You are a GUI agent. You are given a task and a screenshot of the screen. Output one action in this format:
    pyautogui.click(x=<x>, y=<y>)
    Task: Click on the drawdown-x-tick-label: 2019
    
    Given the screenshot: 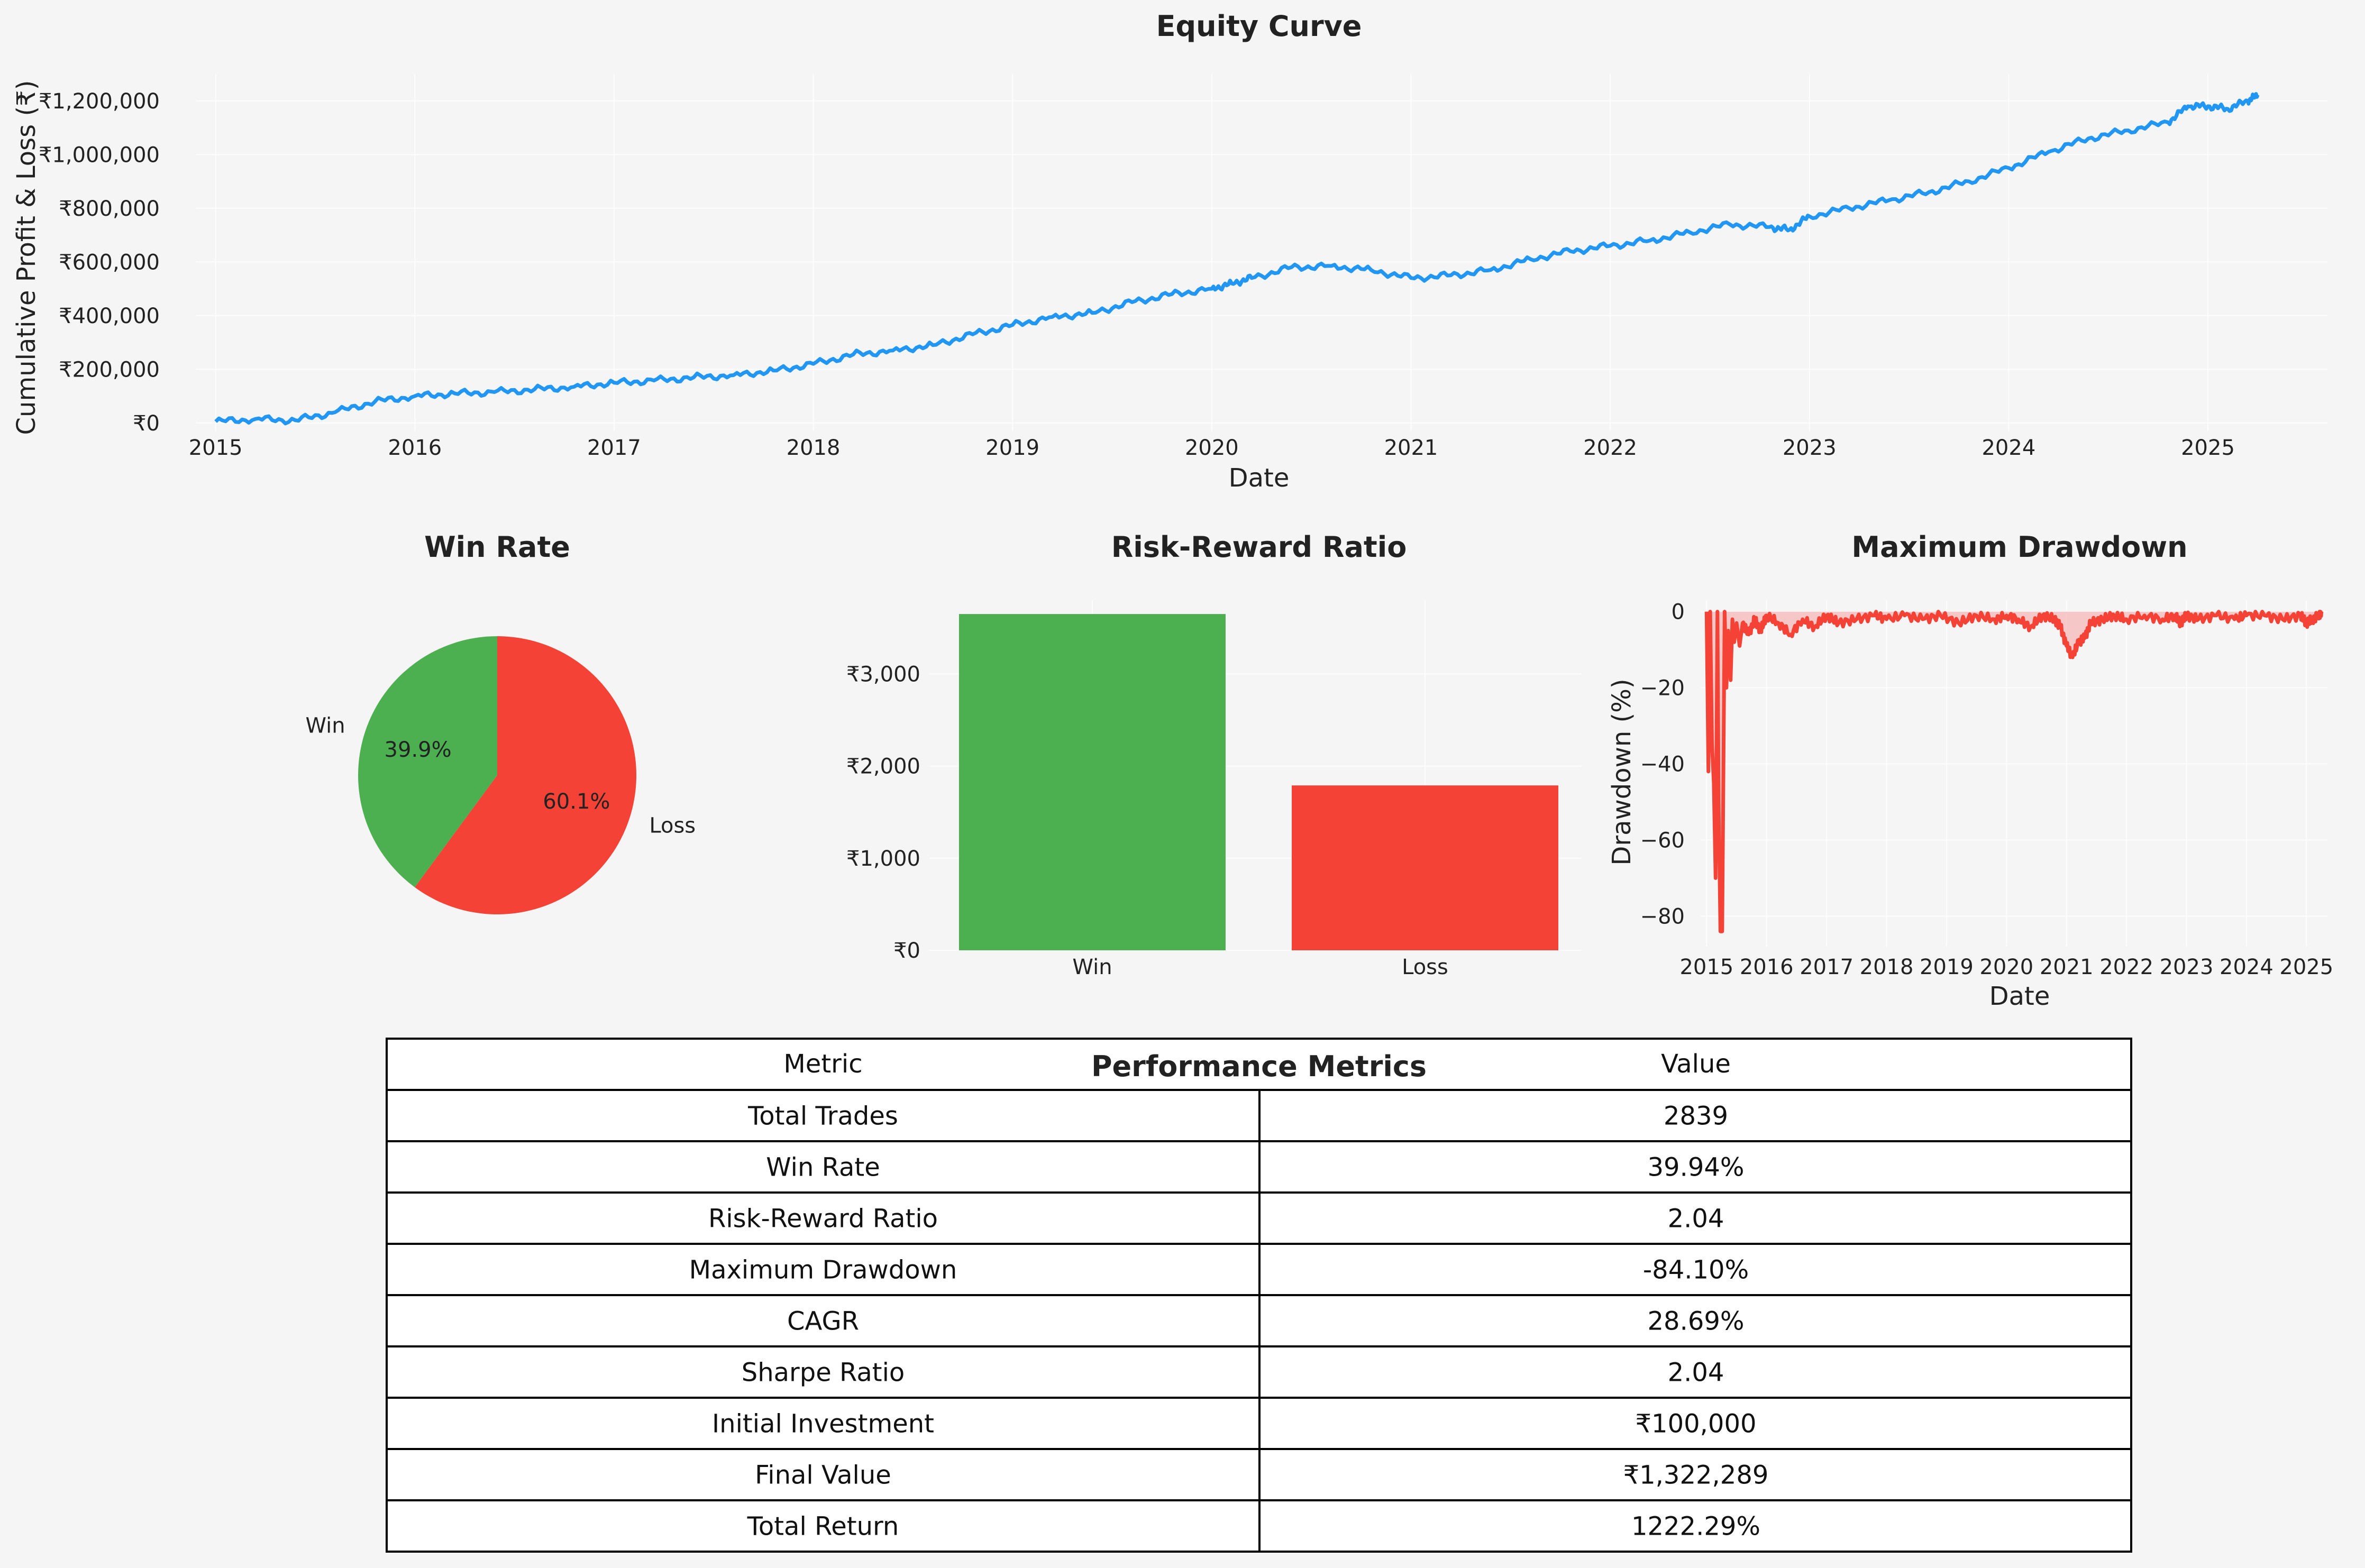 What is the action you would take?
    pyautogui.click(x=1947, y=967)
    